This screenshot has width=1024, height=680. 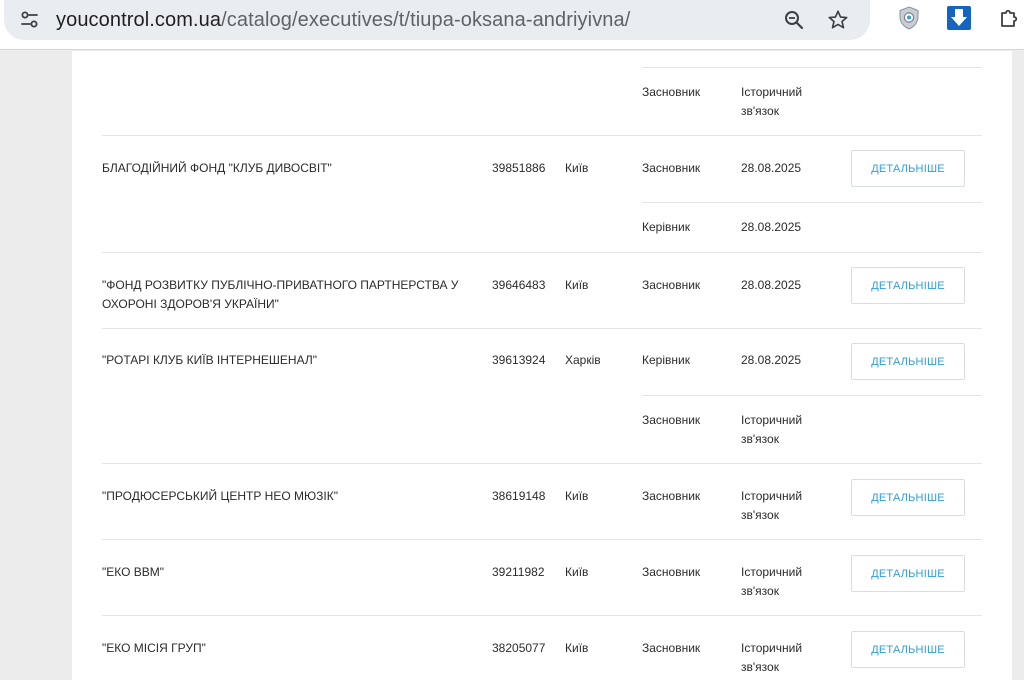 I want to click on company-name: "ЕКО ВВМ", so click(x=292, y=572).